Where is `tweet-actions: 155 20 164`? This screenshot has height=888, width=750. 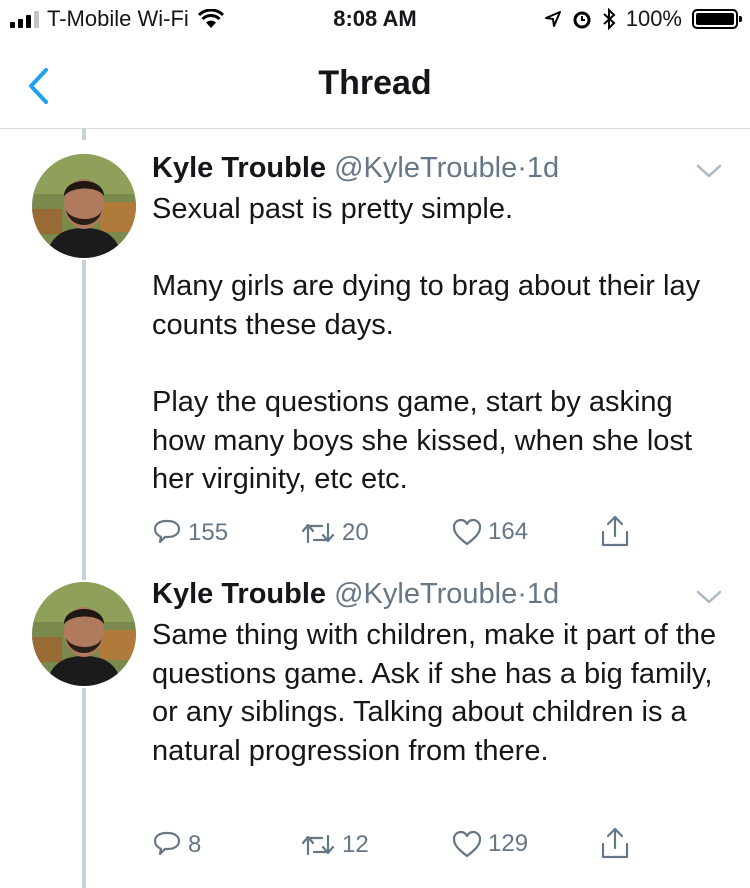
tweet-actions: 155 20 164 is located at coordinates (402, 534).